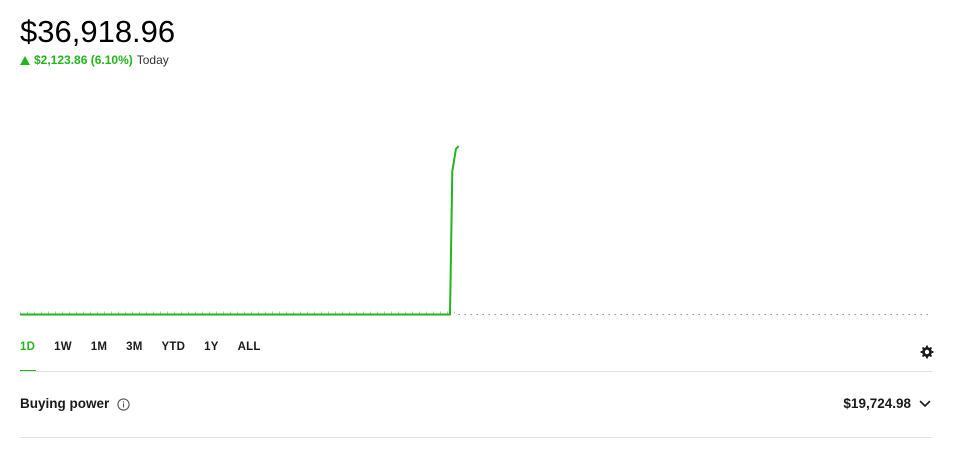  What do you see at coordinates (150, 356) in the screenshot?
I see `timeframe-tabs: 1D 1W 1M 3M YTD 1Y ALL` at bounding box center [150, 356].